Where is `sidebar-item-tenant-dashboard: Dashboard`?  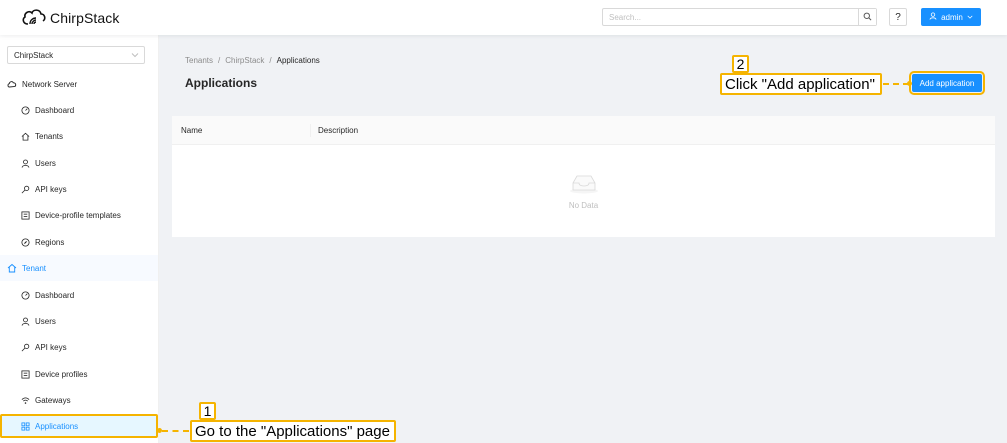 sidebar-item-tenant-dashboard: Dashboard is located at coordinates (79, 295).